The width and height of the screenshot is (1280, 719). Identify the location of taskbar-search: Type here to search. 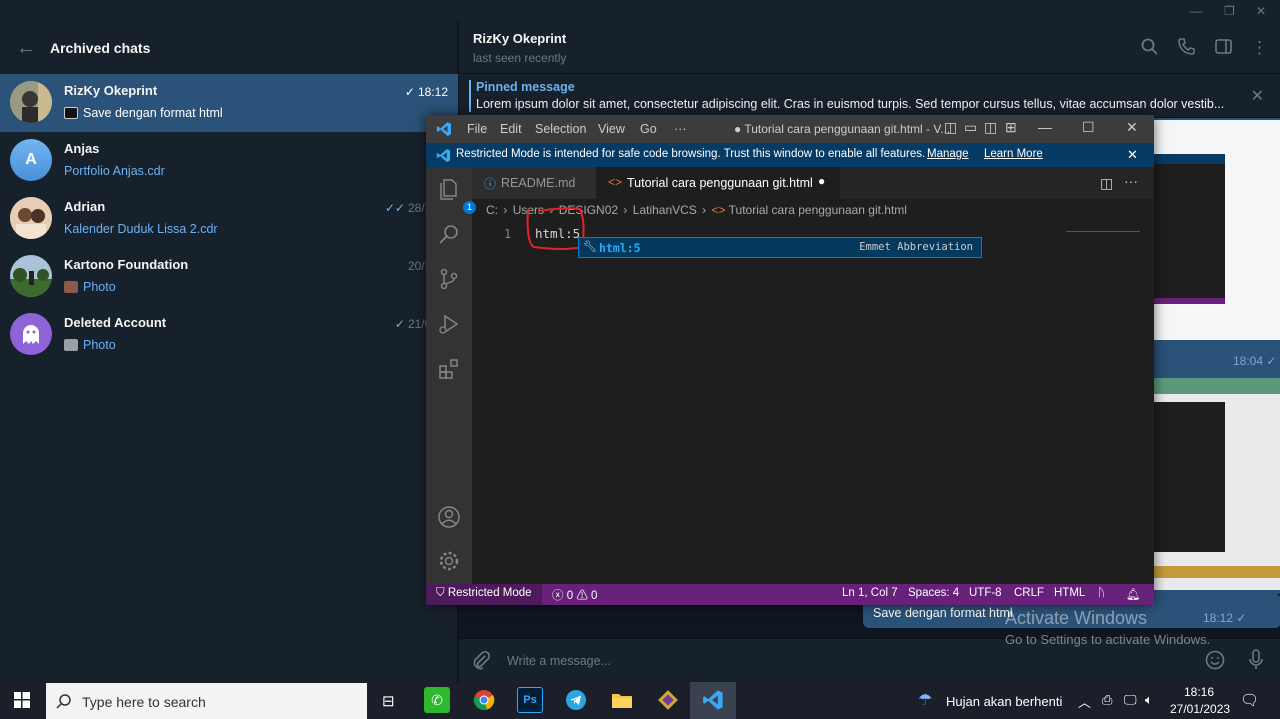
(206, 701).